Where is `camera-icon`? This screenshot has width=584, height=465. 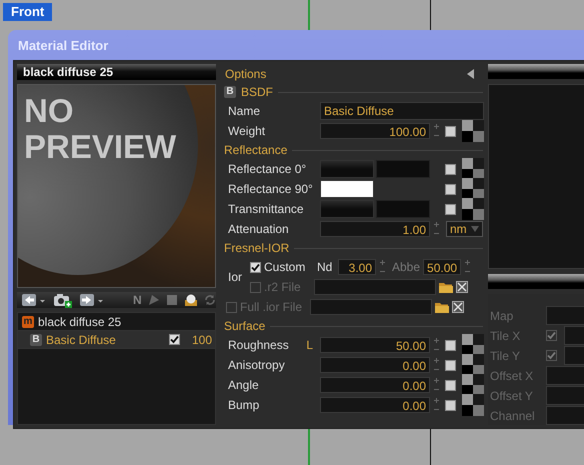 camera-icon is located at coordinates (63, 300).